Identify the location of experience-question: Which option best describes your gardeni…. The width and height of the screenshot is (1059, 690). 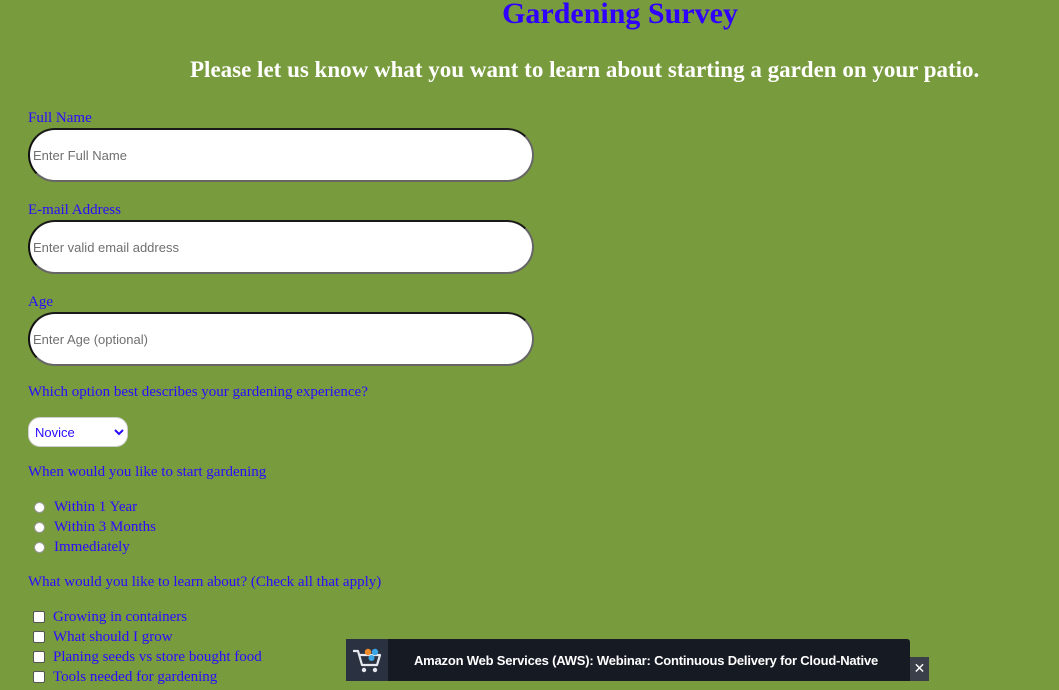
(198, 392).